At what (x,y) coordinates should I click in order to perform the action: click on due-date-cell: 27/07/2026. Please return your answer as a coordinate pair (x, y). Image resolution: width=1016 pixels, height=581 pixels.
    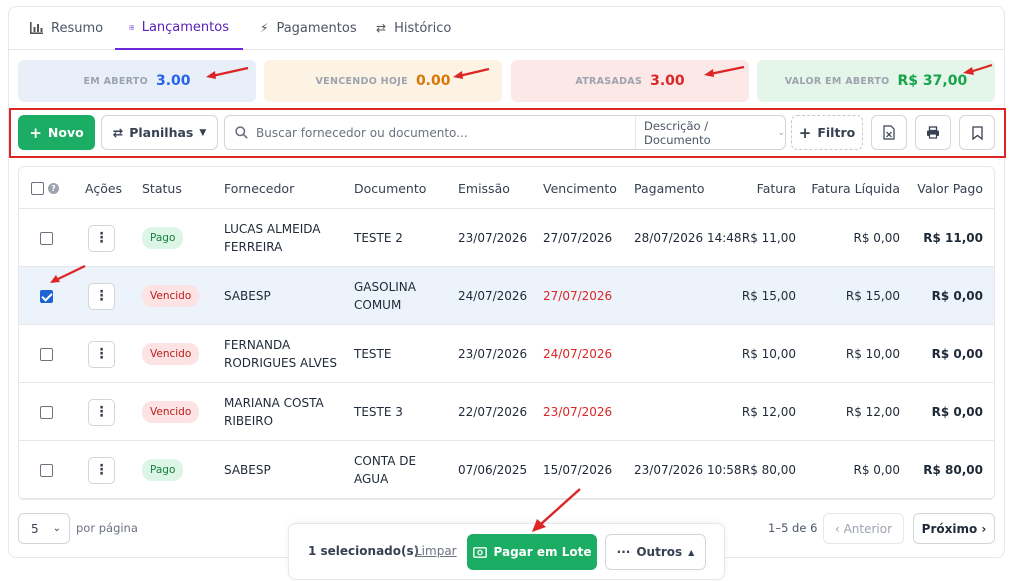
    Looking at the image, I should click on (578, 296).